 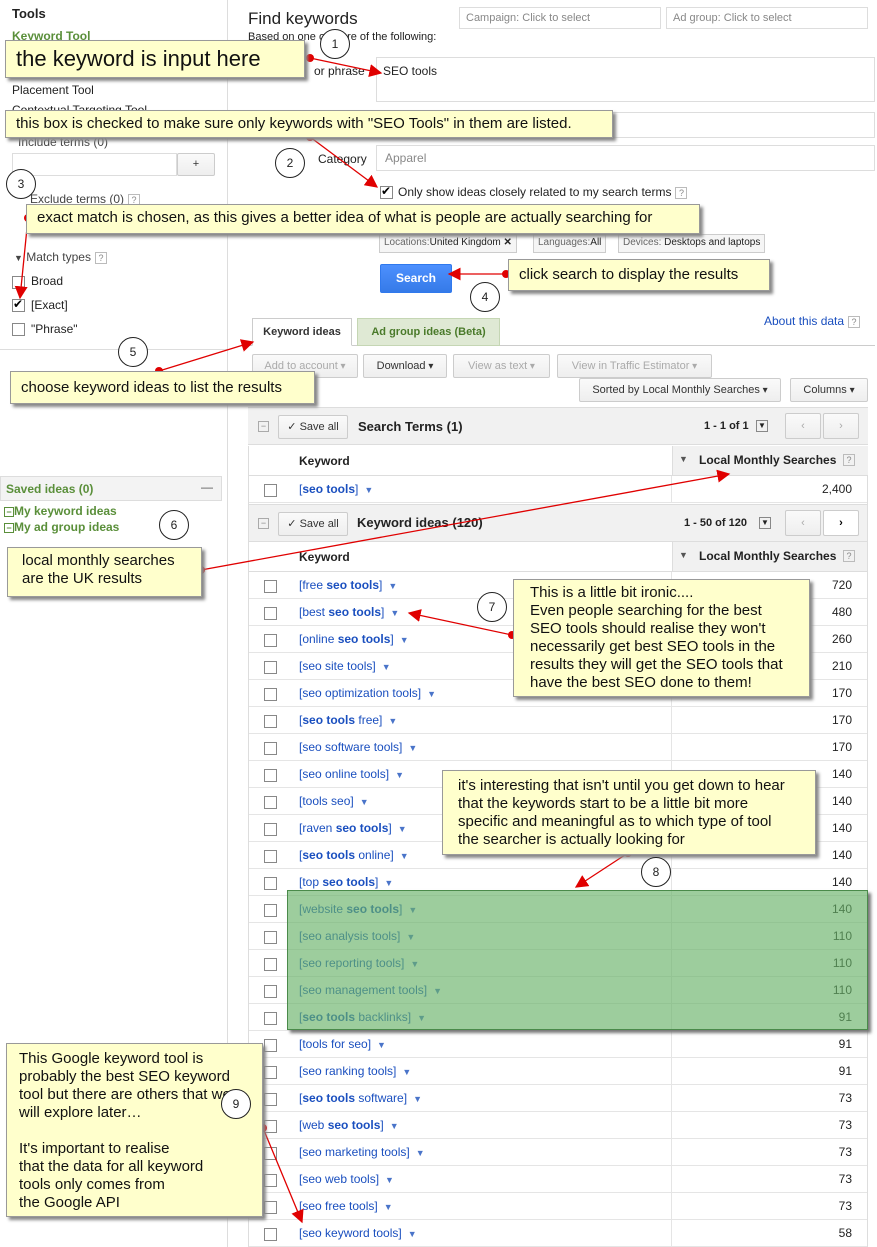 What do you see at coordinates (351, 774) in the screenshot?
I see `keyword-link: [seo online tools] ▼` at bounding box center [351, 774].